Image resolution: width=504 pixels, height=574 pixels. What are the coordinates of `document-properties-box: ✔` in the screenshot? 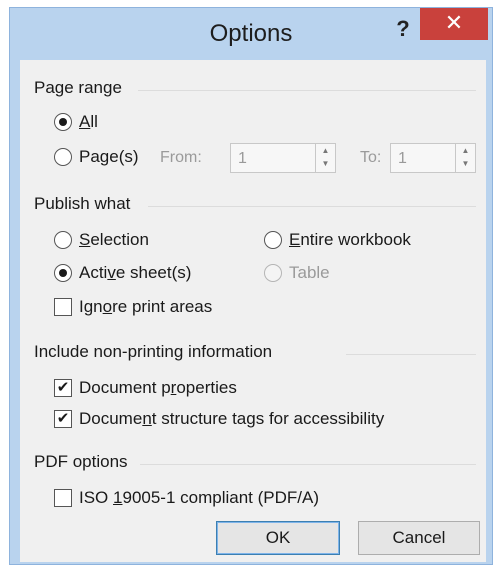 It's located at (63, 388).